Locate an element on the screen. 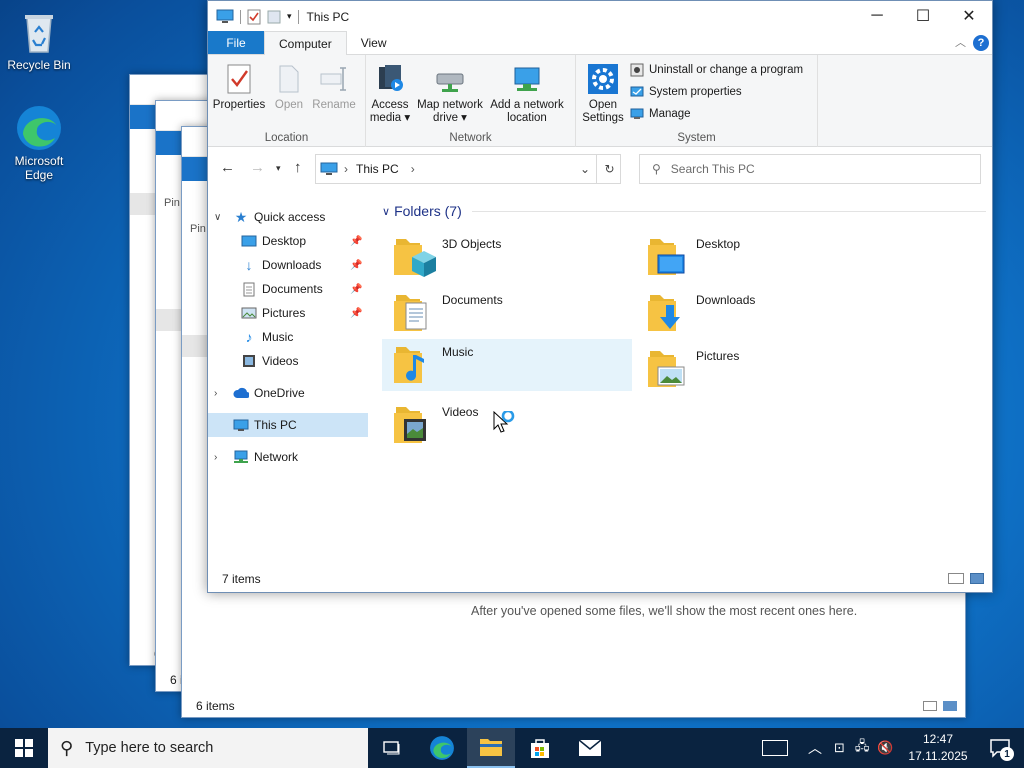  desktop-icon is located at coordinates (249, 241).